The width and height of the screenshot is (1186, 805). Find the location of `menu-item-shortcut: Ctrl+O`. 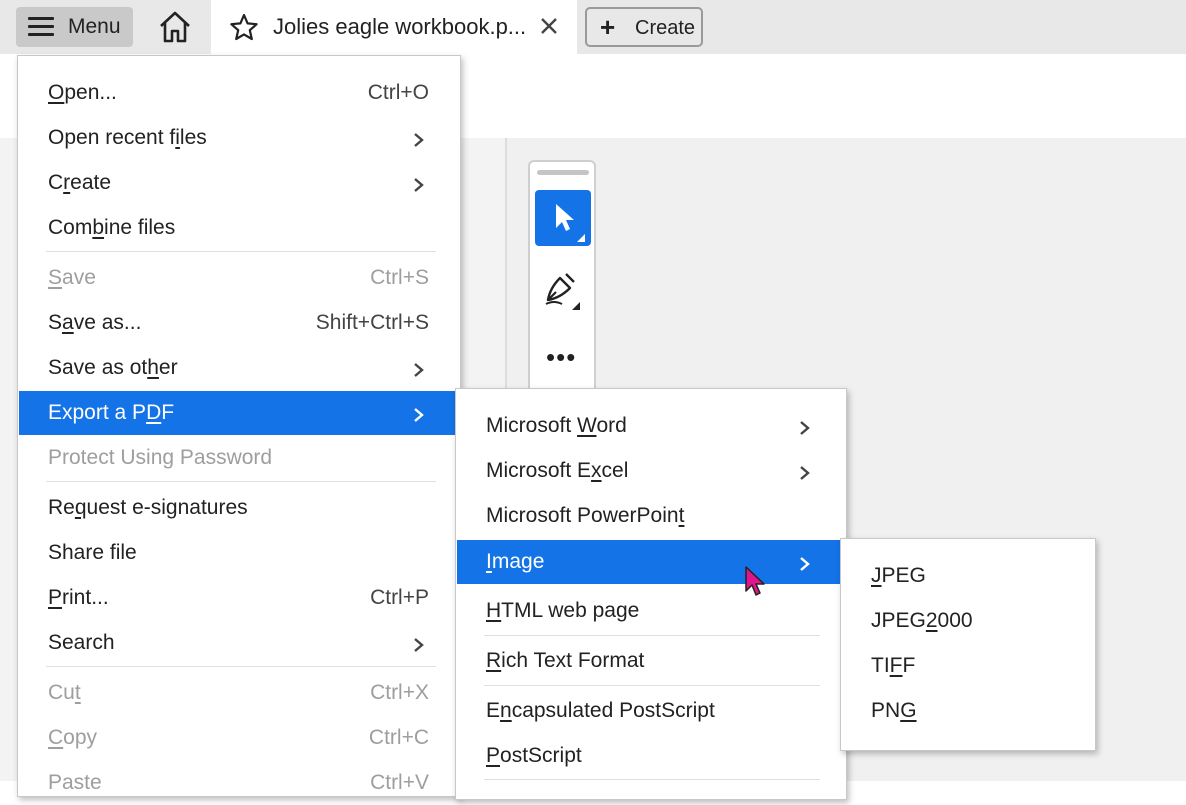

menu-item-shortcut: Ctrl+O is located at coordinates (398, 92).